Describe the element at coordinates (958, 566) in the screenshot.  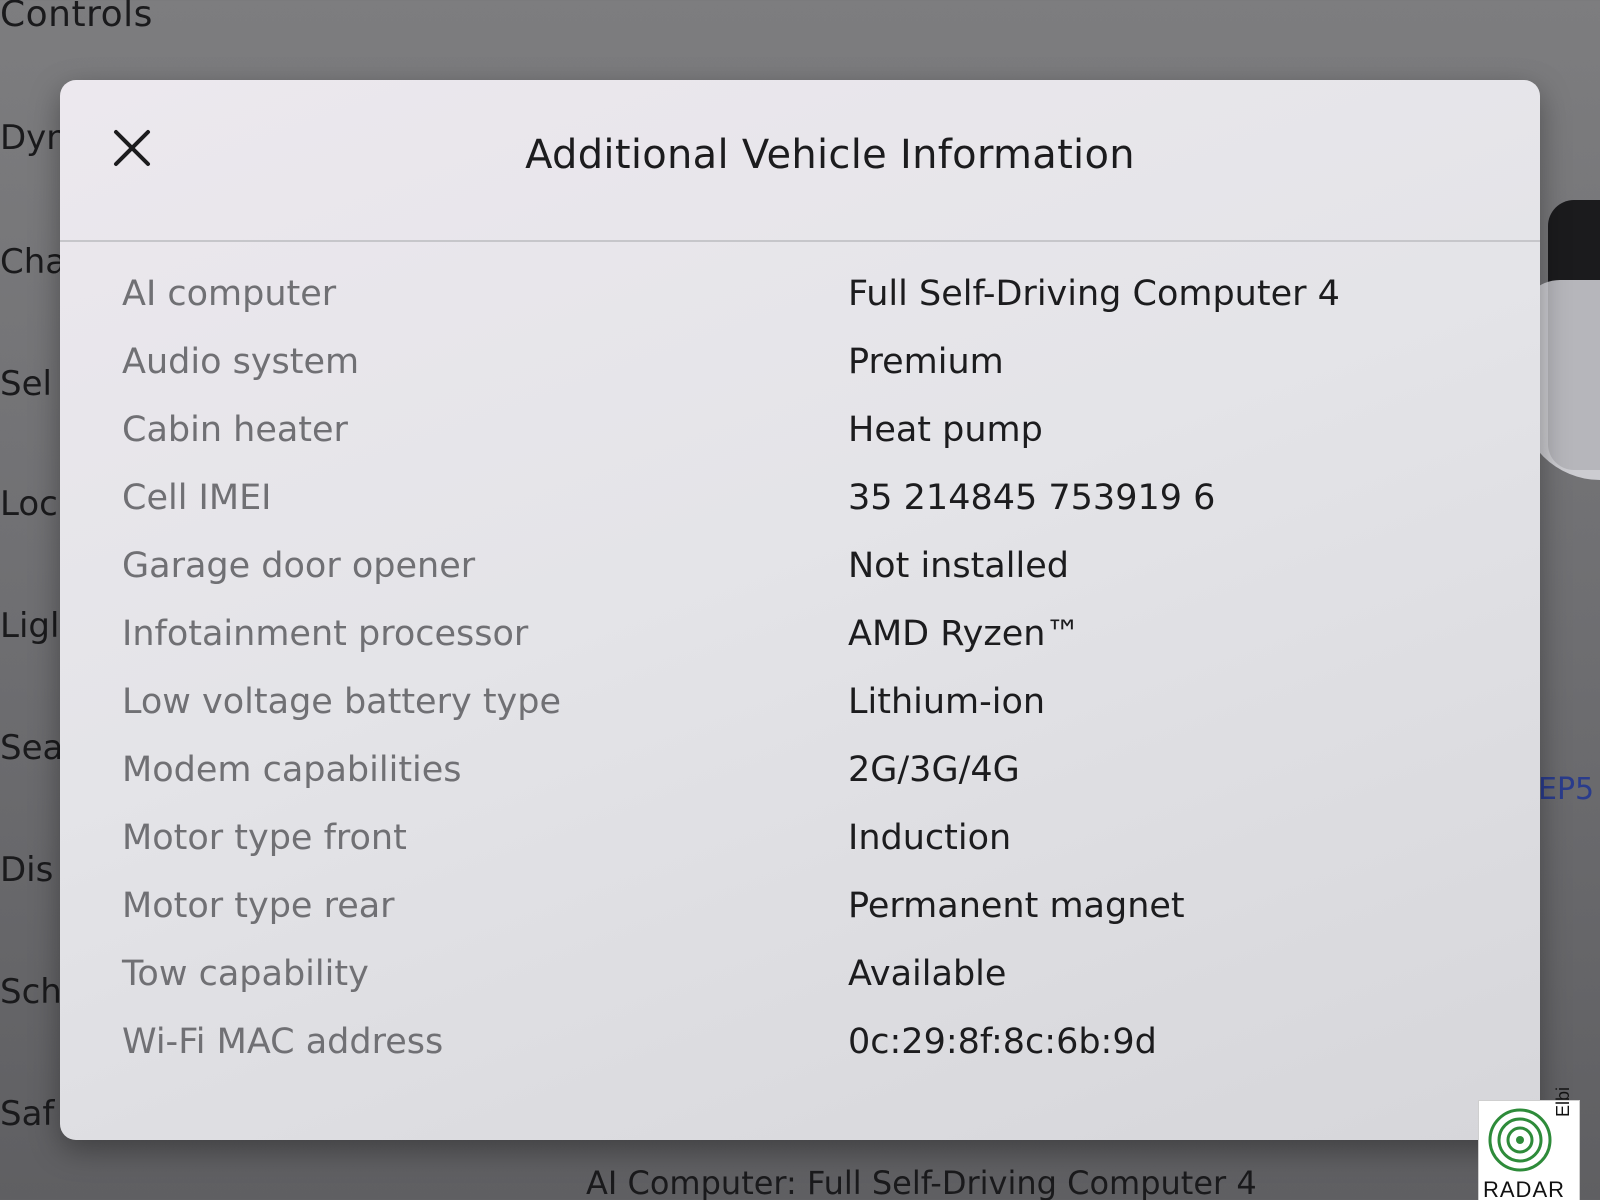
I see `info-value: Not installed` at that location.